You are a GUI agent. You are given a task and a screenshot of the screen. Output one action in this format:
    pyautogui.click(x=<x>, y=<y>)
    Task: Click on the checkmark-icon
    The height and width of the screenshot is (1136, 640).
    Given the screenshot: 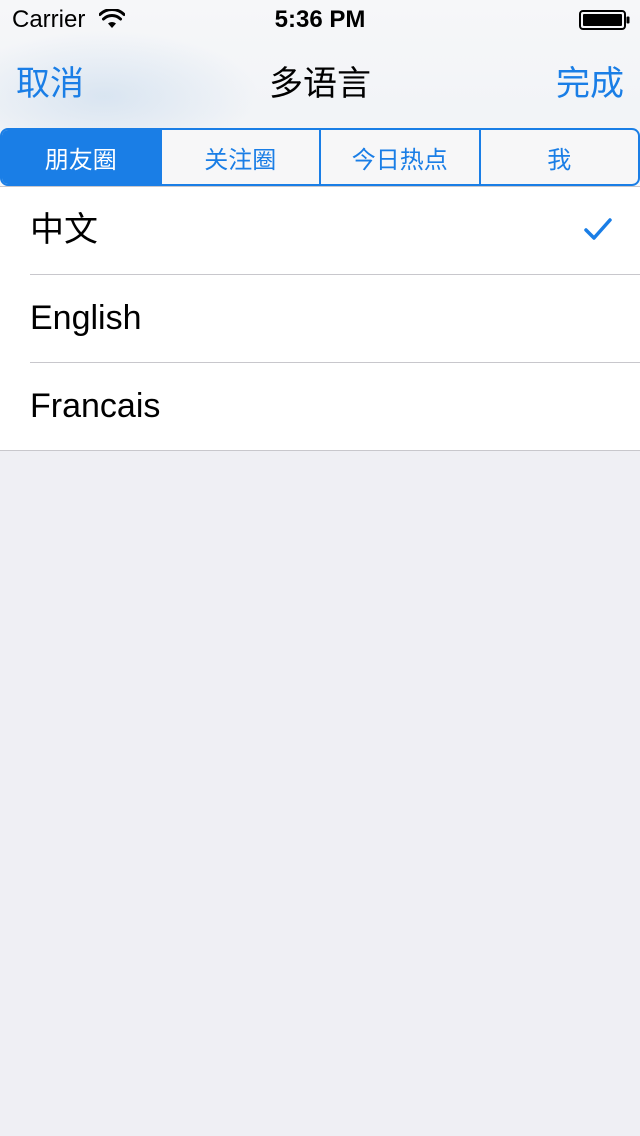 What is the action you would take?
    pyautogui.click(x=598, y=229)
    